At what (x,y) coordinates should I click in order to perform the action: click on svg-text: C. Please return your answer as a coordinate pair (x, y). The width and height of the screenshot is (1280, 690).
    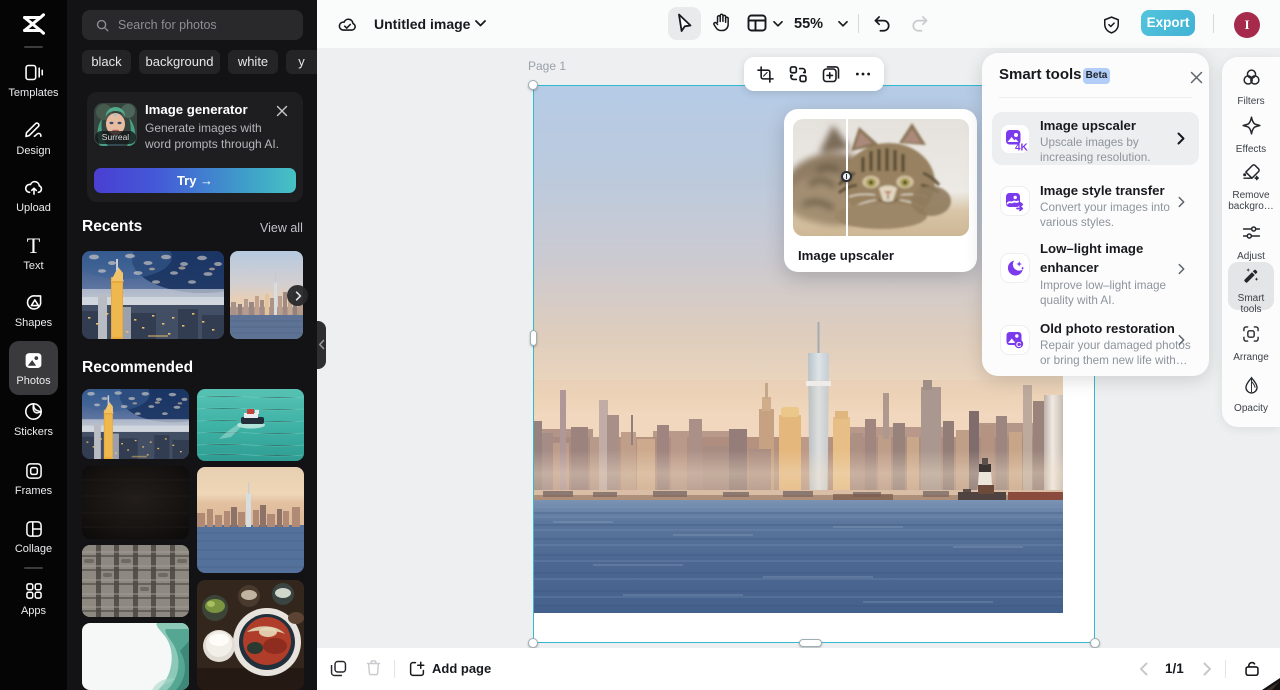
    Looking at the image, I should click on (1019, 344).